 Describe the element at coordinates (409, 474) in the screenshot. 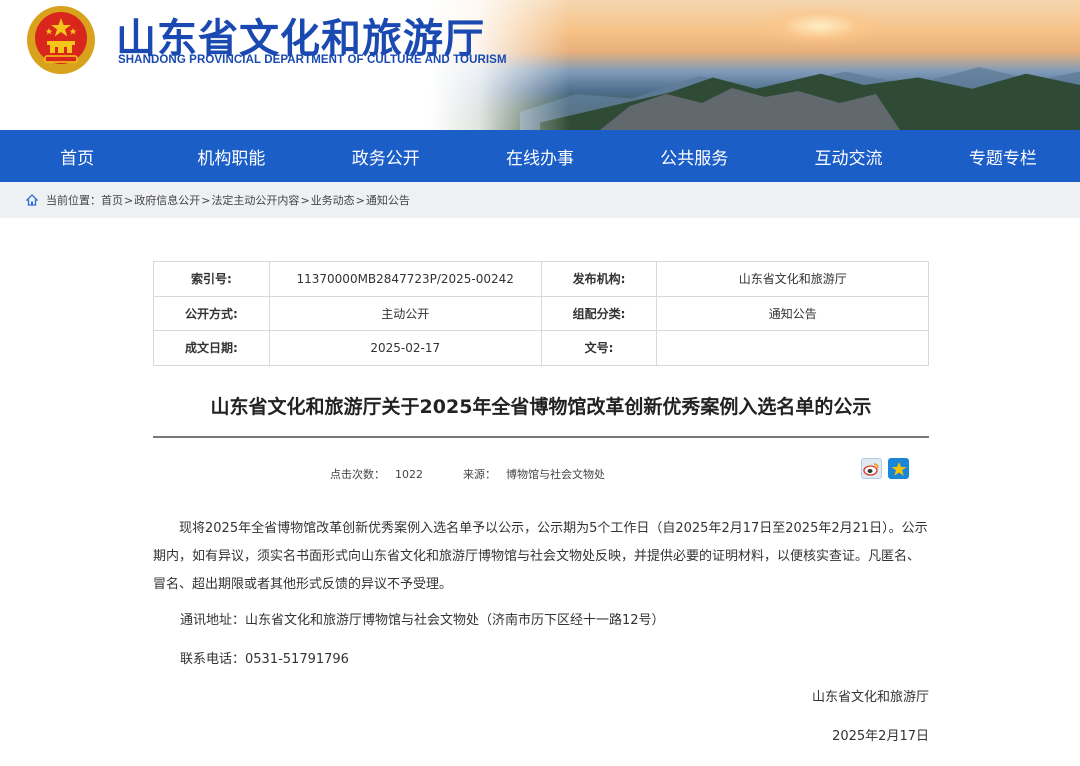

I see `hit-count-value: 1022` at that location.